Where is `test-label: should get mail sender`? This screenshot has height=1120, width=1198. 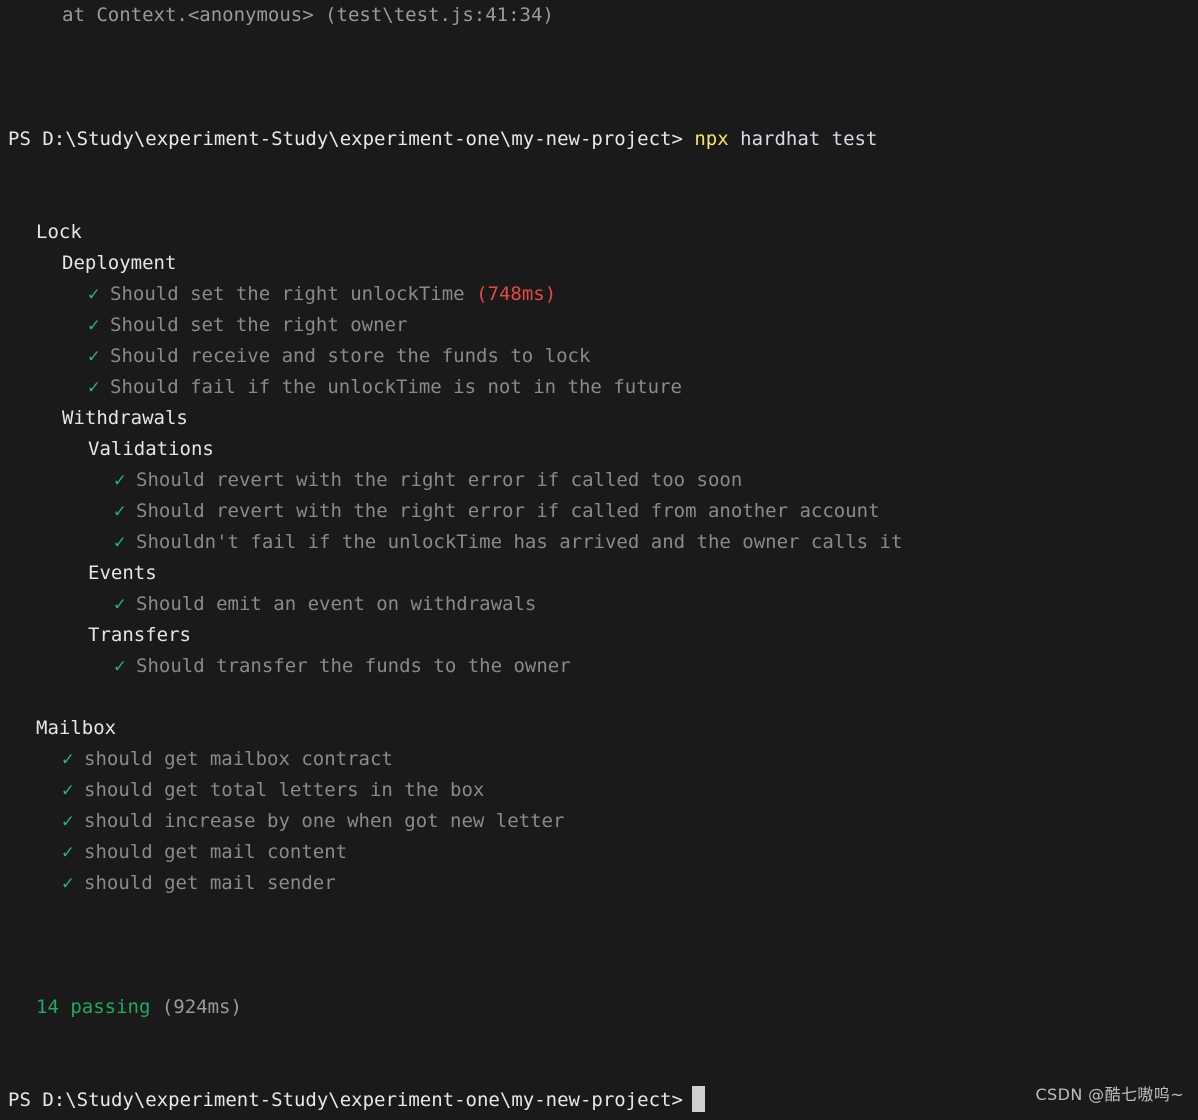 test-label: should get mail sender is located at coordinates (210, 883).